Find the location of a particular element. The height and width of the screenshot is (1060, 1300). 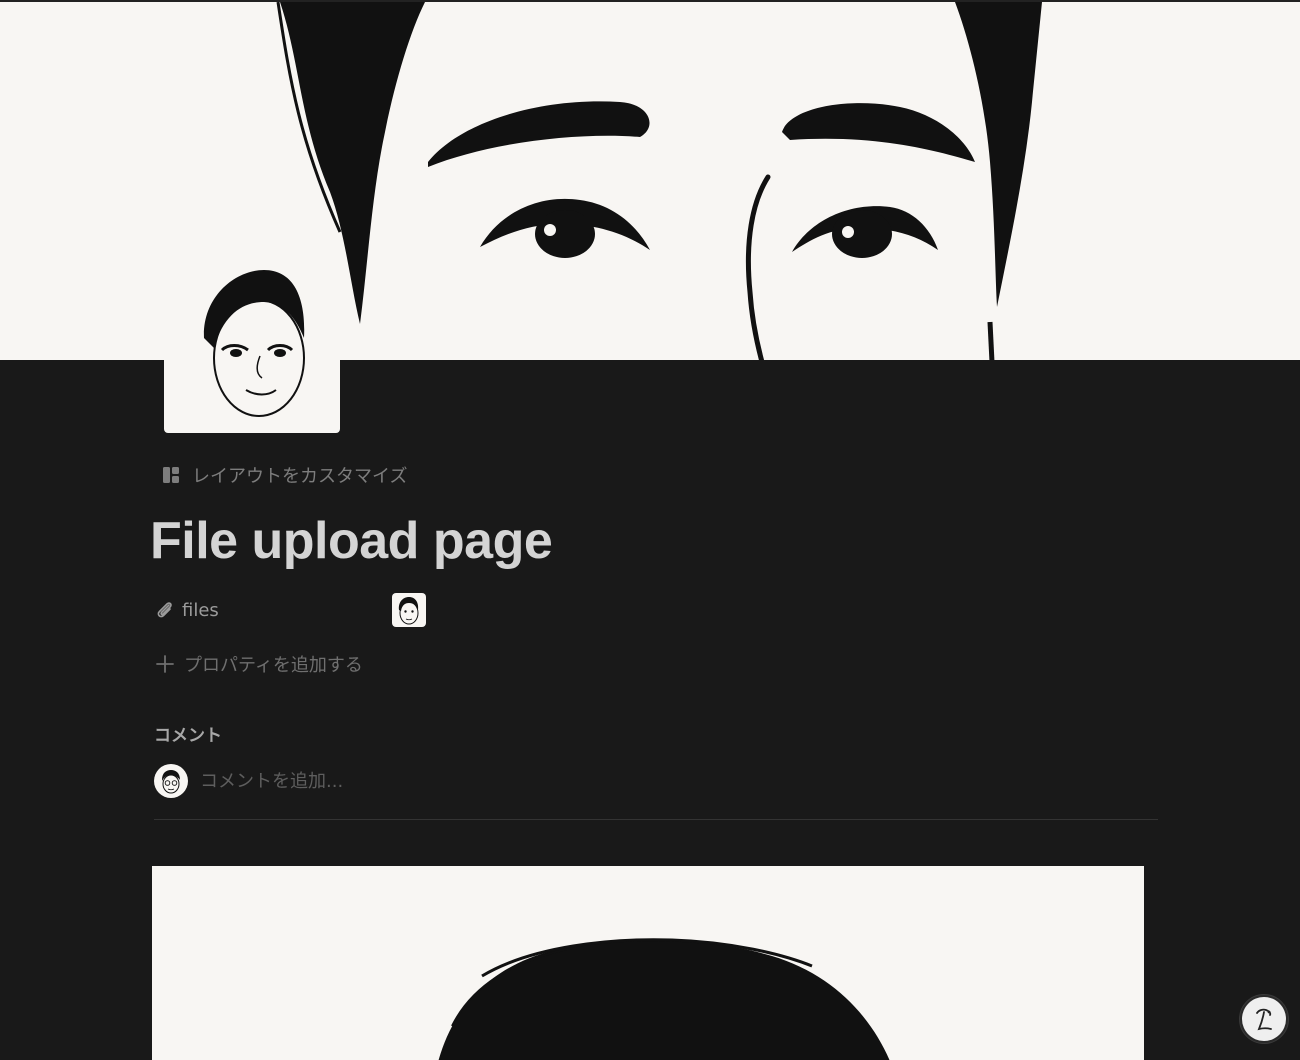

face-thumbnail-icon is located at coordinates (408, 611).